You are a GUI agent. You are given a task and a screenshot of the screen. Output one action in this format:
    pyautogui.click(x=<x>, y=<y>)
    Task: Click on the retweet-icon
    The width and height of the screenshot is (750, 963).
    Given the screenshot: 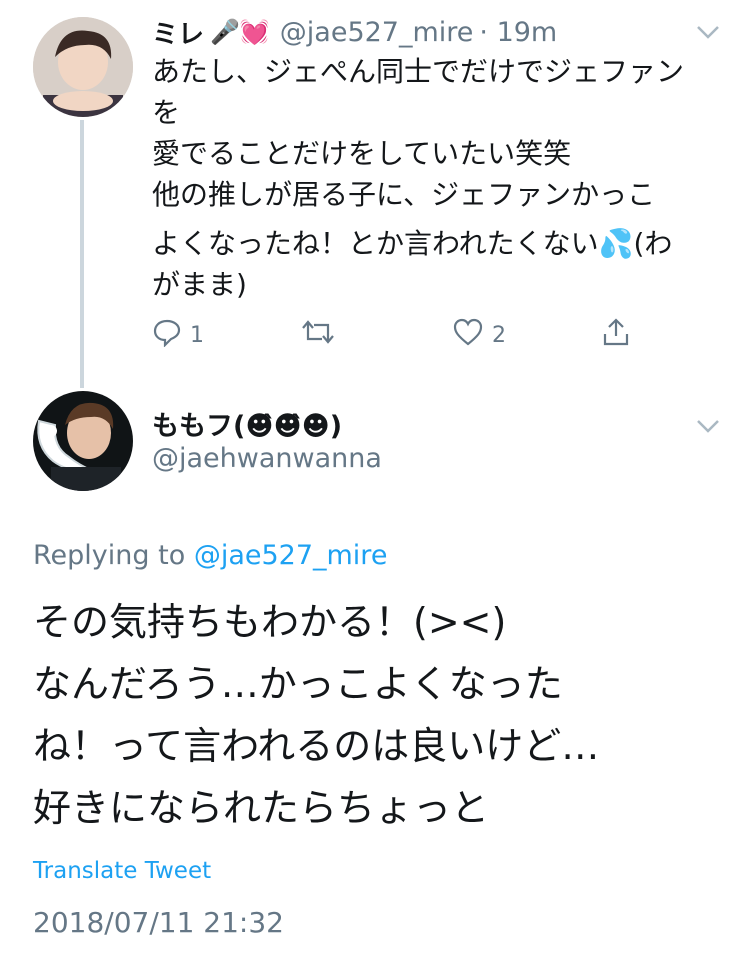 What is the action you would take?
    pyautogui.click(x=318, y=335)
    